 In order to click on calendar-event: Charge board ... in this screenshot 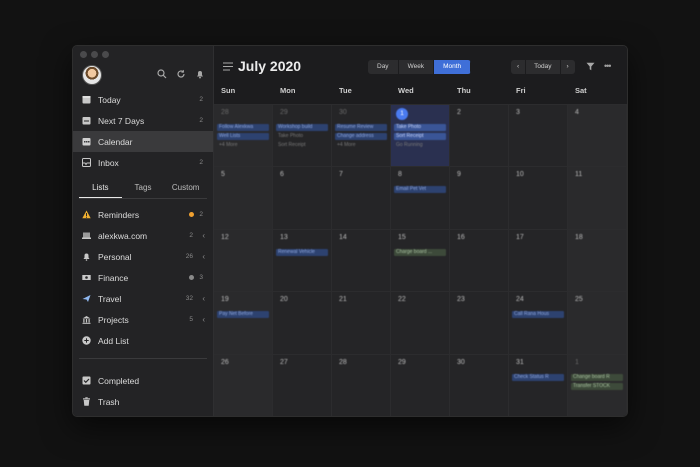, I will do `click(420, 252)`.